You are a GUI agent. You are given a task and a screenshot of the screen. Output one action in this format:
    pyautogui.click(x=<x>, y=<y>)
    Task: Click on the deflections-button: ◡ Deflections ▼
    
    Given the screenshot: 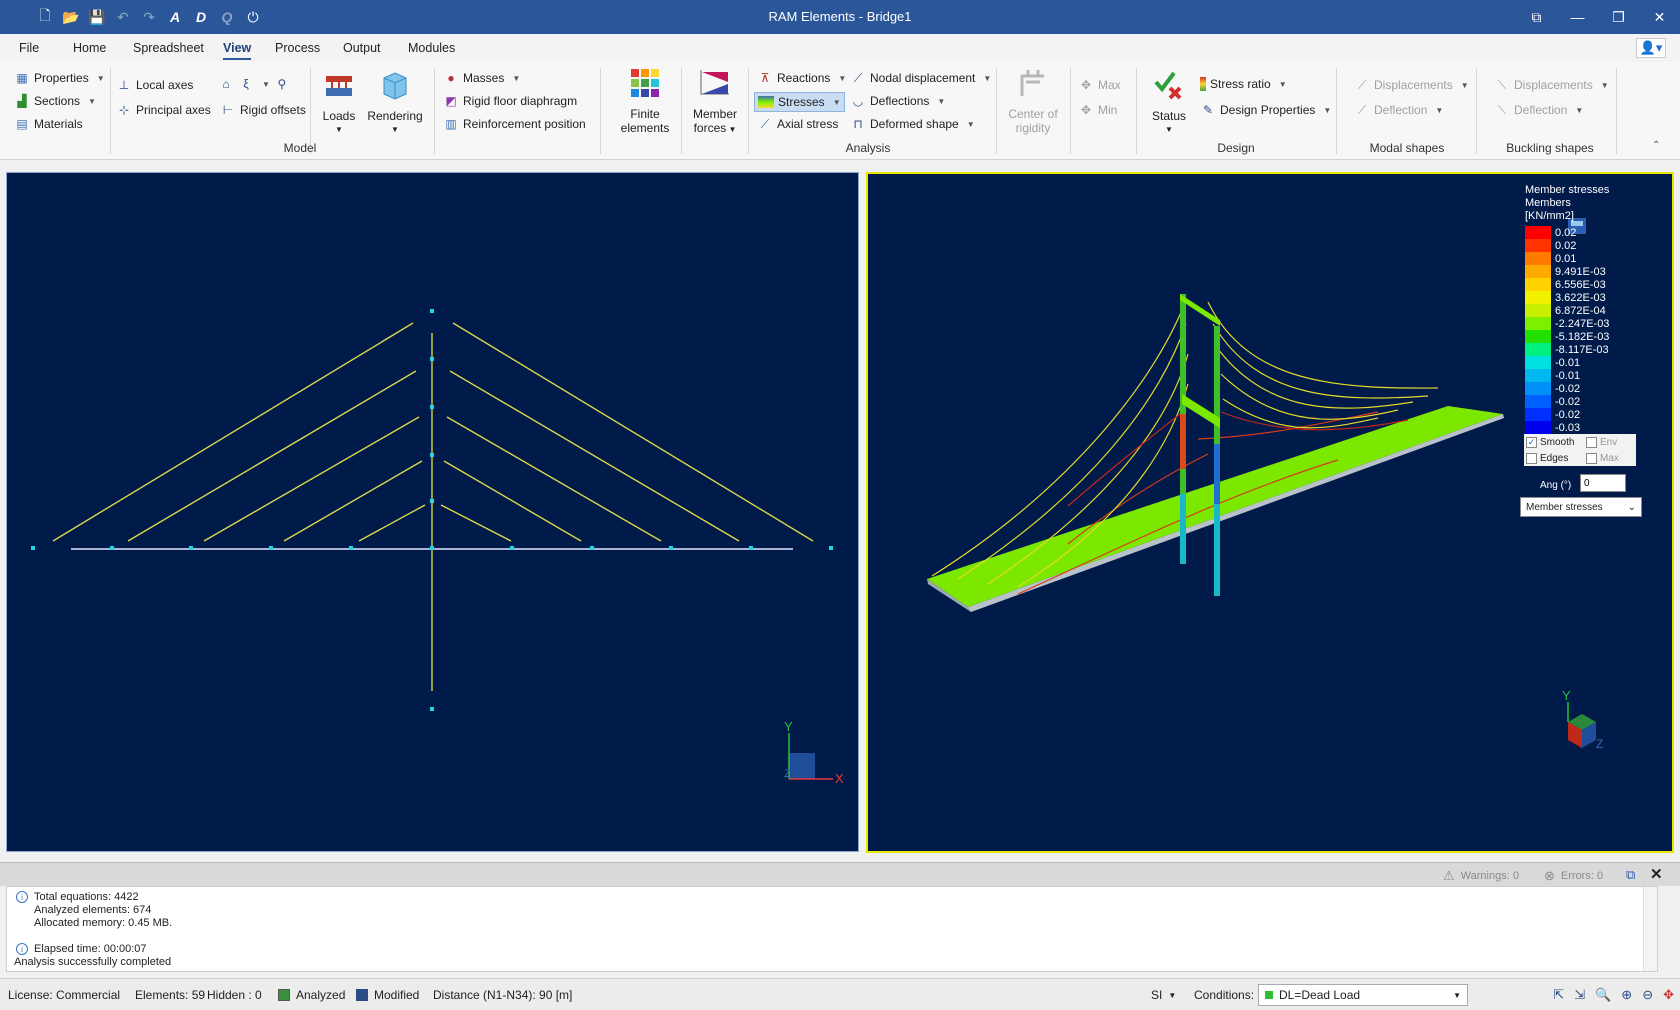 What is the action you would take?
    pyautogui.click(x=898, y=101)
    